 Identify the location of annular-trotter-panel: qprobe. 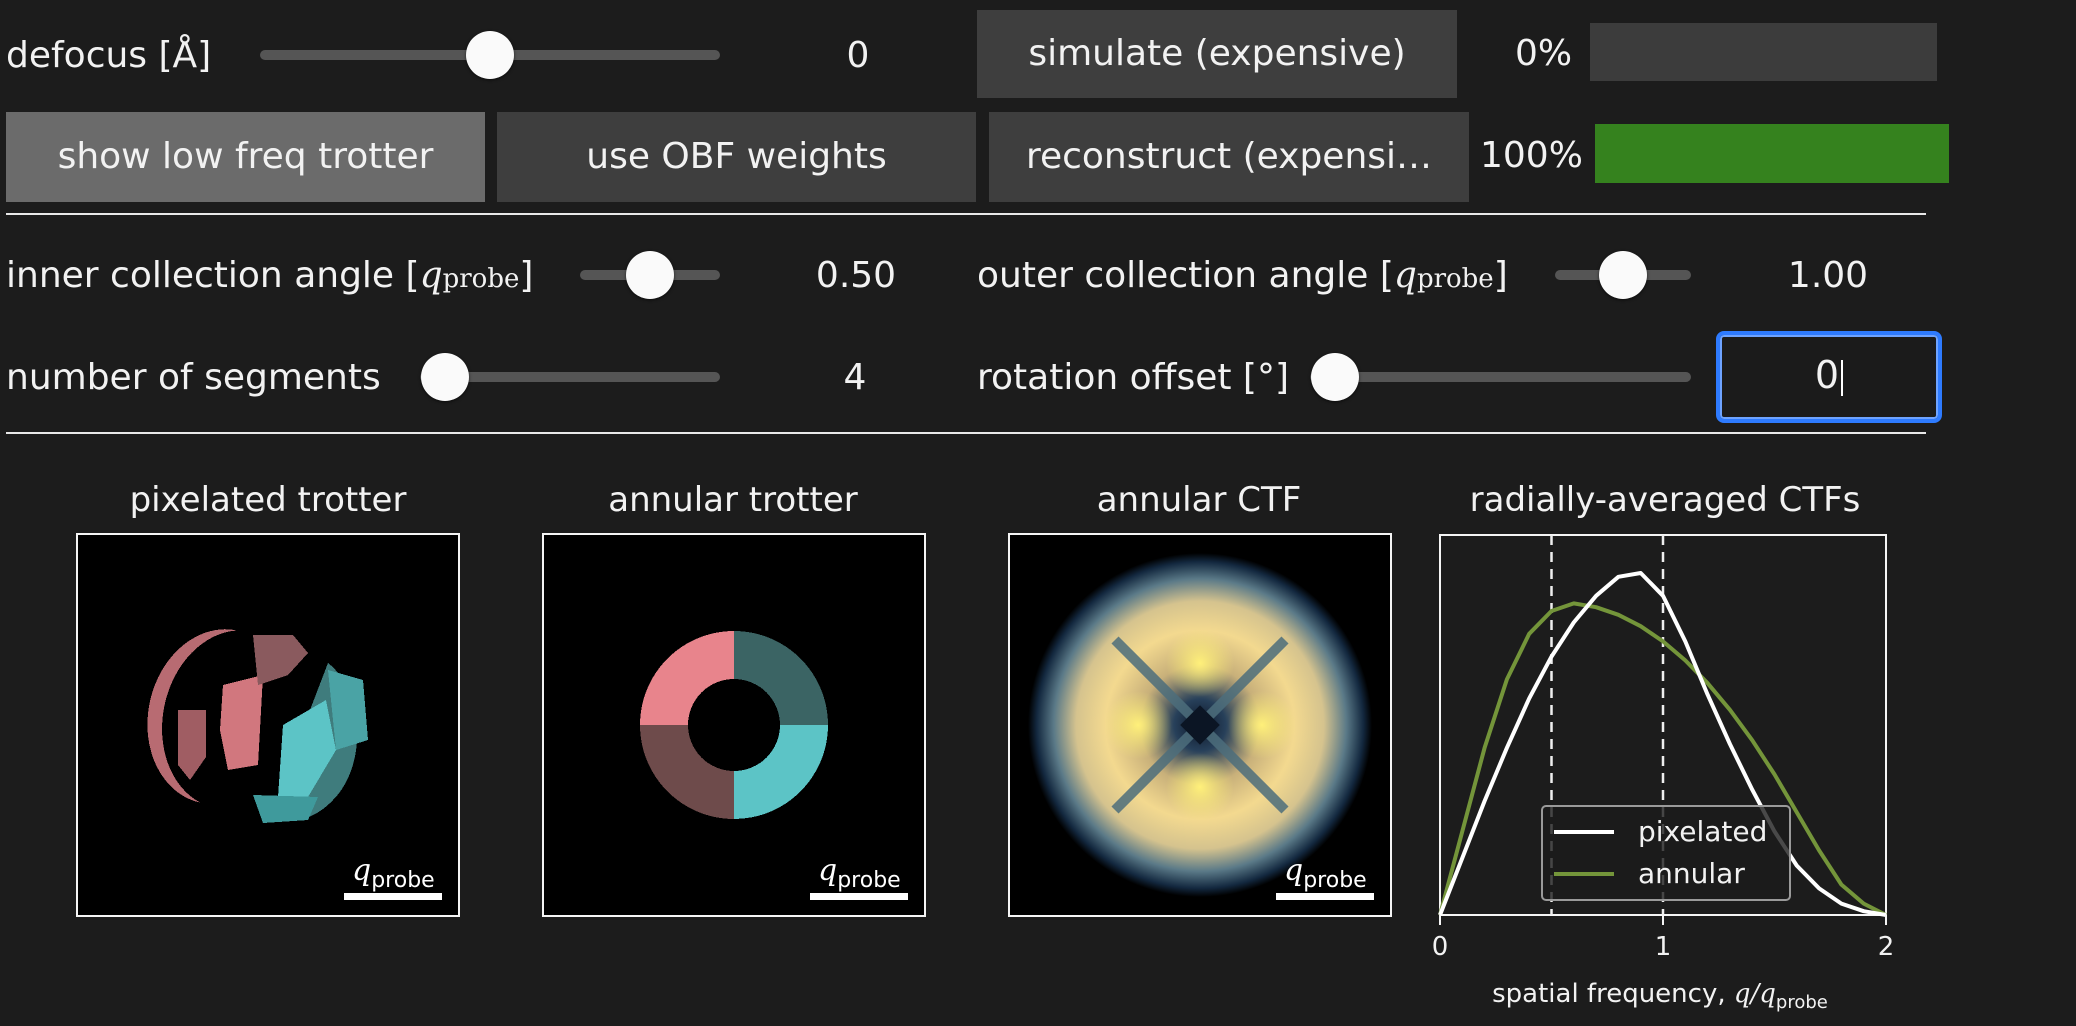
(734, 725).